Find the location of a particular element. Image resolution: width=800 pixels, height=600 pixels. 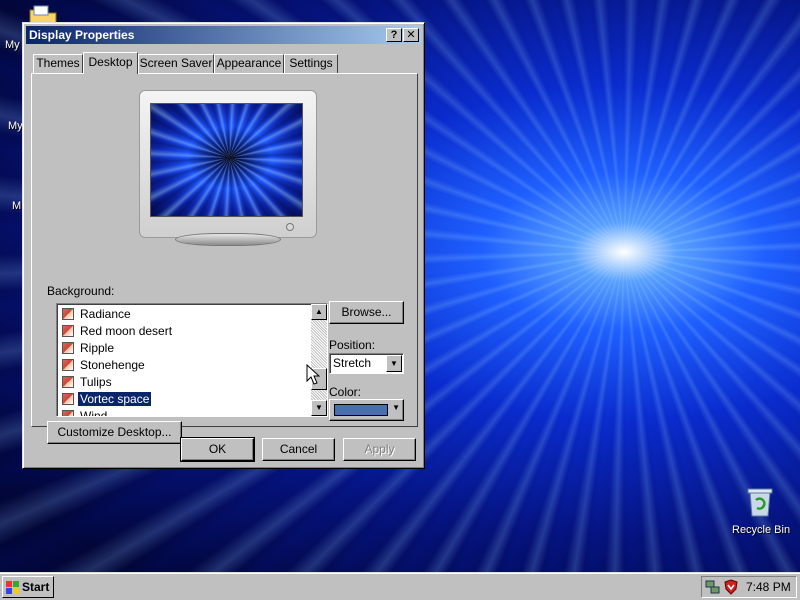

start-button: Start is located at coordinates (28, 587).